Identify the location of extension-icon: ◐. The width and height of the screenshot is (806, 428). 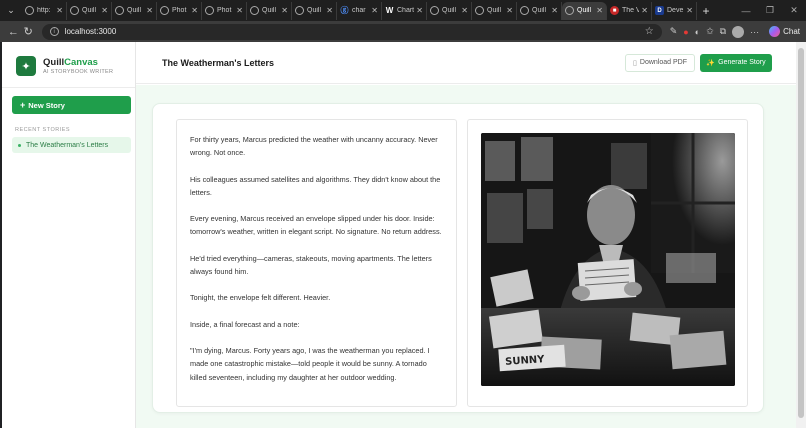
(697, 32).